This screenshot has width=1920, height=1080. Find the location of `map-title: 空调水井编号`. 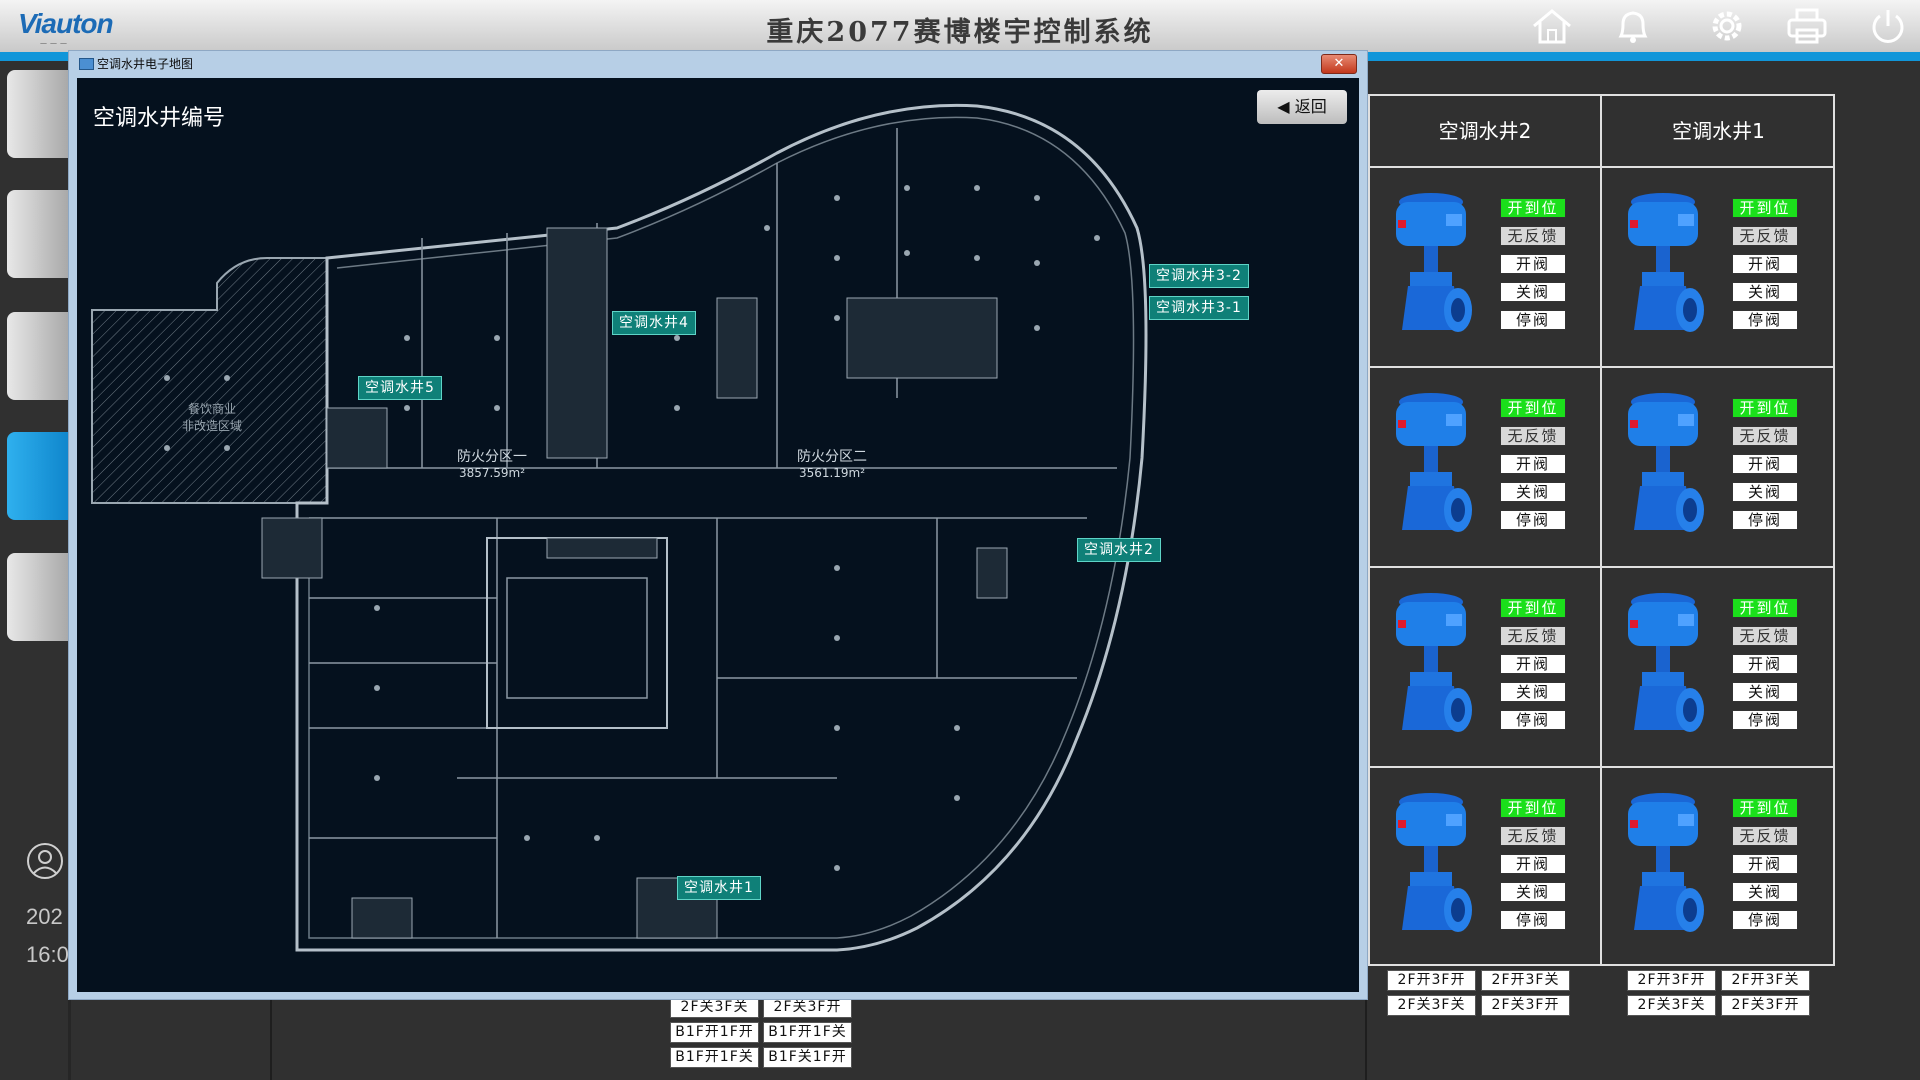

map-title: 空调水井编号 is located at coordinates (159, 118).